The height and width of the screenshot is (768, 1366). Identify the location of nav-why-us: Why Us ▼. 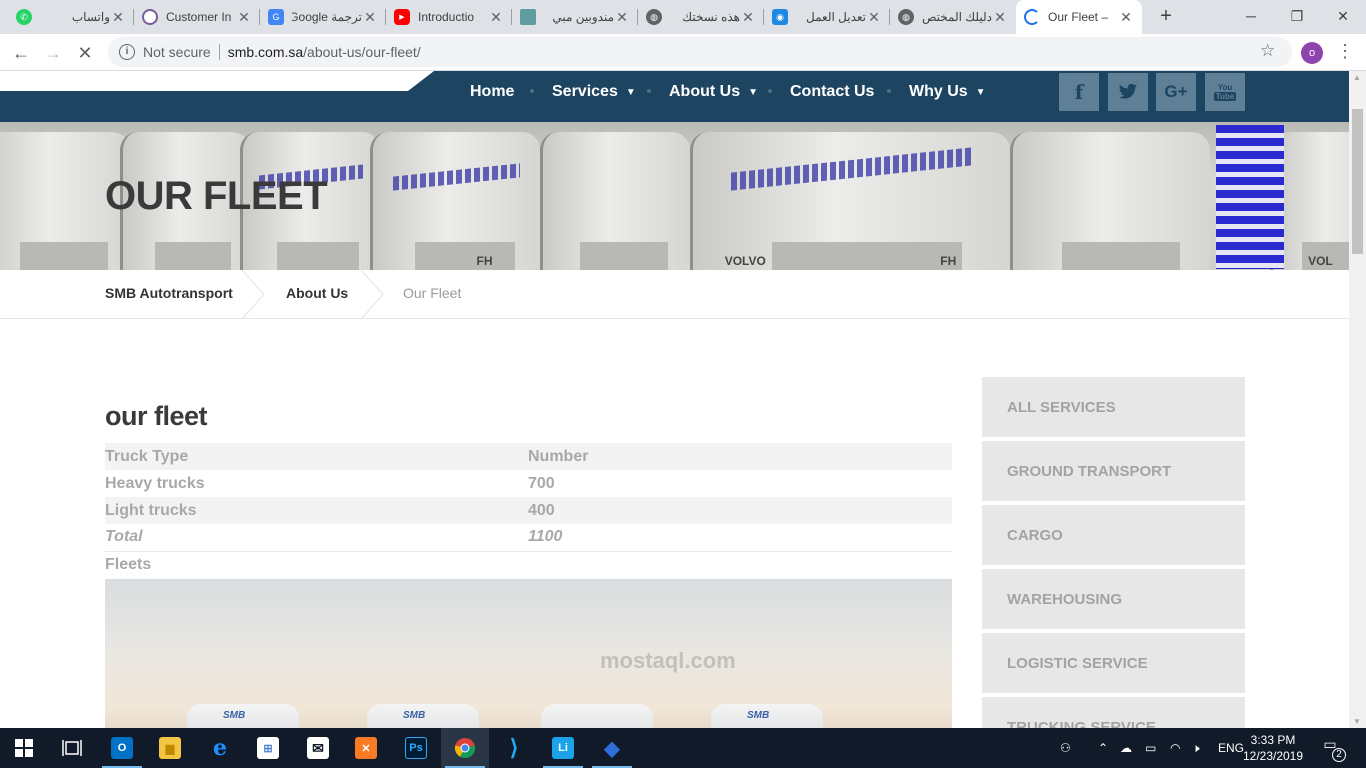
(947, 92).